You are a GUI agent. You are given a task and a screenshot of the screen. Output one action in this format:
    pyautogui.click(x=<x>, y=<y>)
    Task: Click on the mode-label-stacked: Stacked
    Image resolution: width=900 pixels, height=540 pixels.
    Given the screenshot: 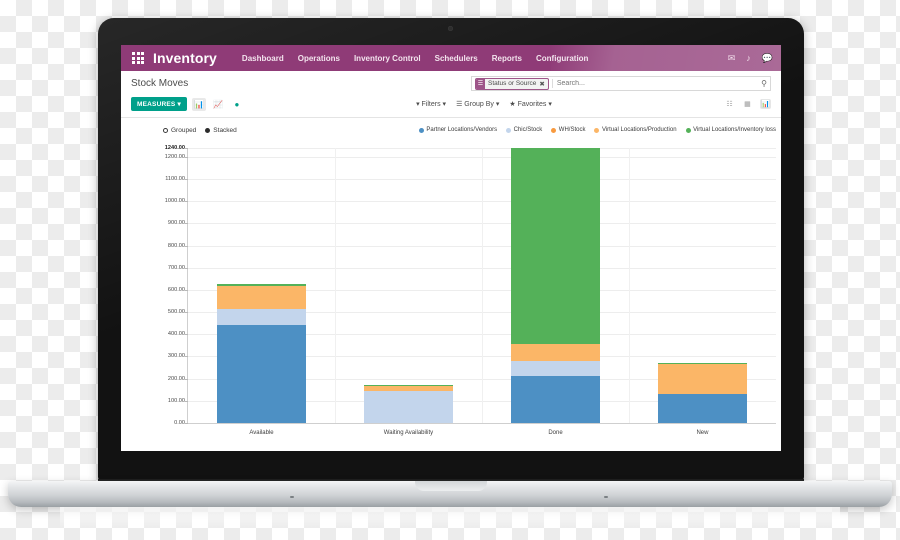 What is the action you would take?
    pyautogui.click(x=225, y=130)
    